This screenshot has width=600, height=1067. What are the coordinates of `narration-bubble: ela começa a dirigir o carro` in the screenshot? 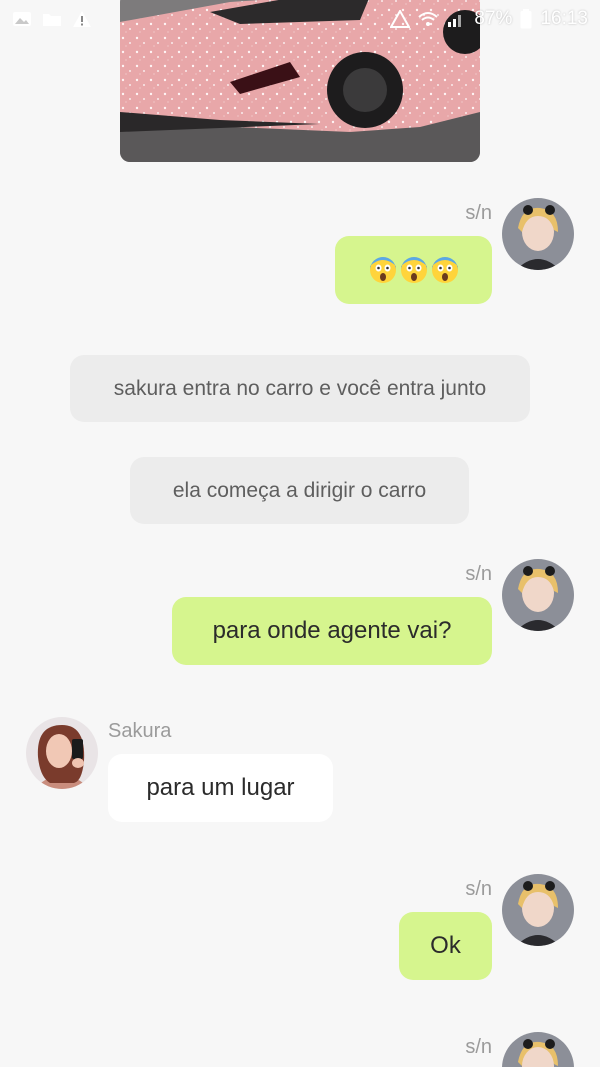 It's located at (299, 490).